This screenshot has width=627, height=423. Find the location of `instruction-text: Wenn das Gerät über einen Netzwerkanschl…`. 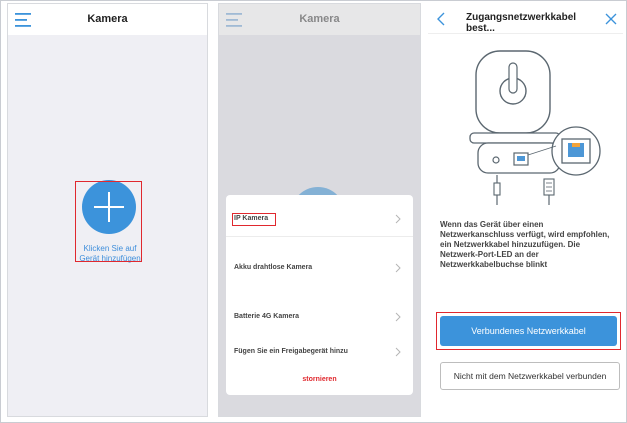

instruction-text: Wenn das Gerät über einen Netzwerkanschl… is located at coordinates (525, 244).